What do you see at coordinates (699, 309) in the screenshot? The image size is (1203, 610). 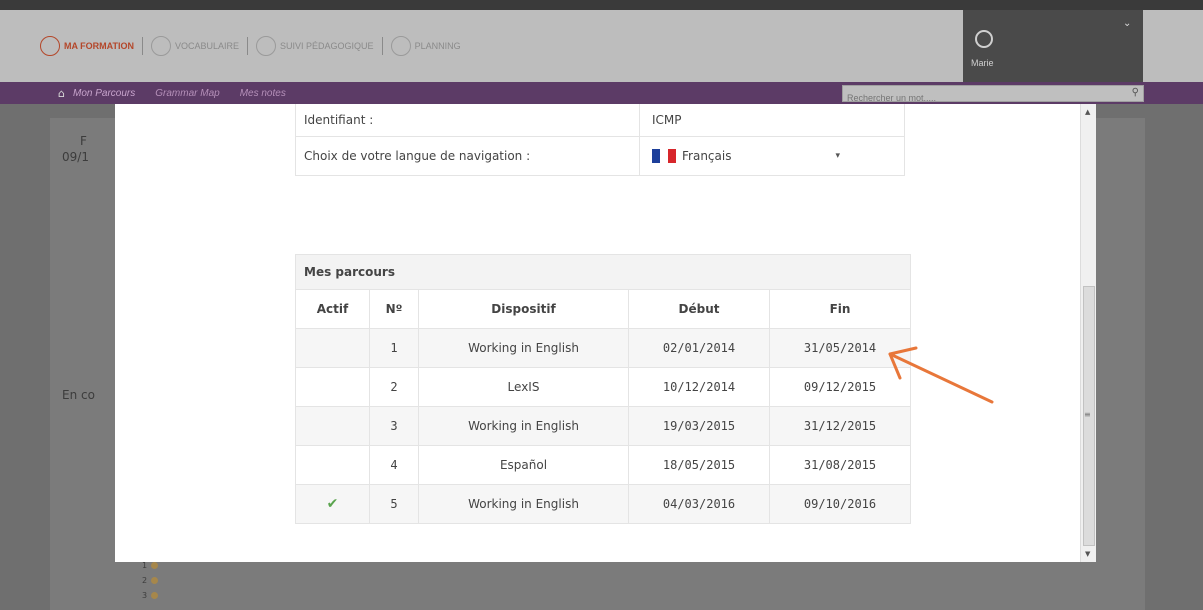 I see `column-header-debut: Début` at bounding box center [699, 309].